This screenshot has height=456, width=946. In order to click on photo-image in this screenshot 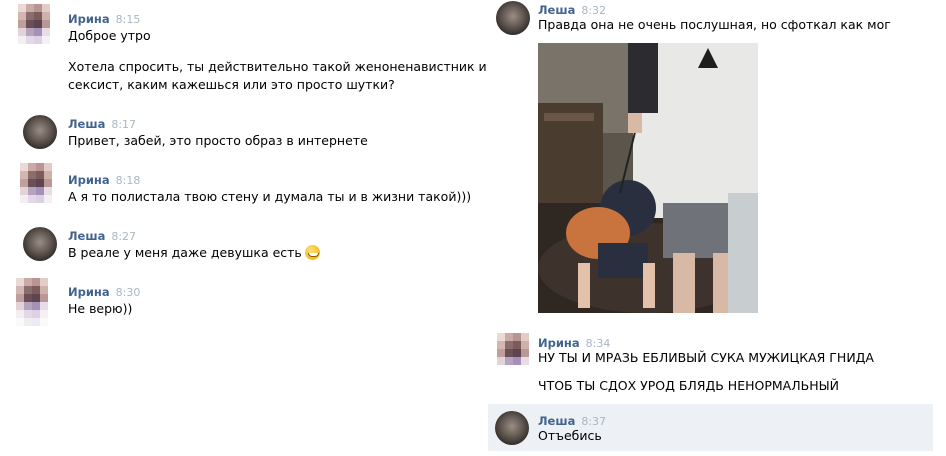, I will do `click(648, 178)`.